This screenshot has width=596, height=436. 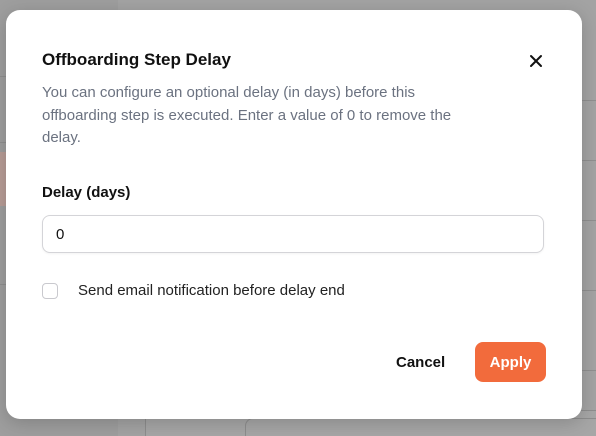 What do you see at coordinates (420, 427) in the screenshot?
I see `background-card` at bounding box center [420, 427].